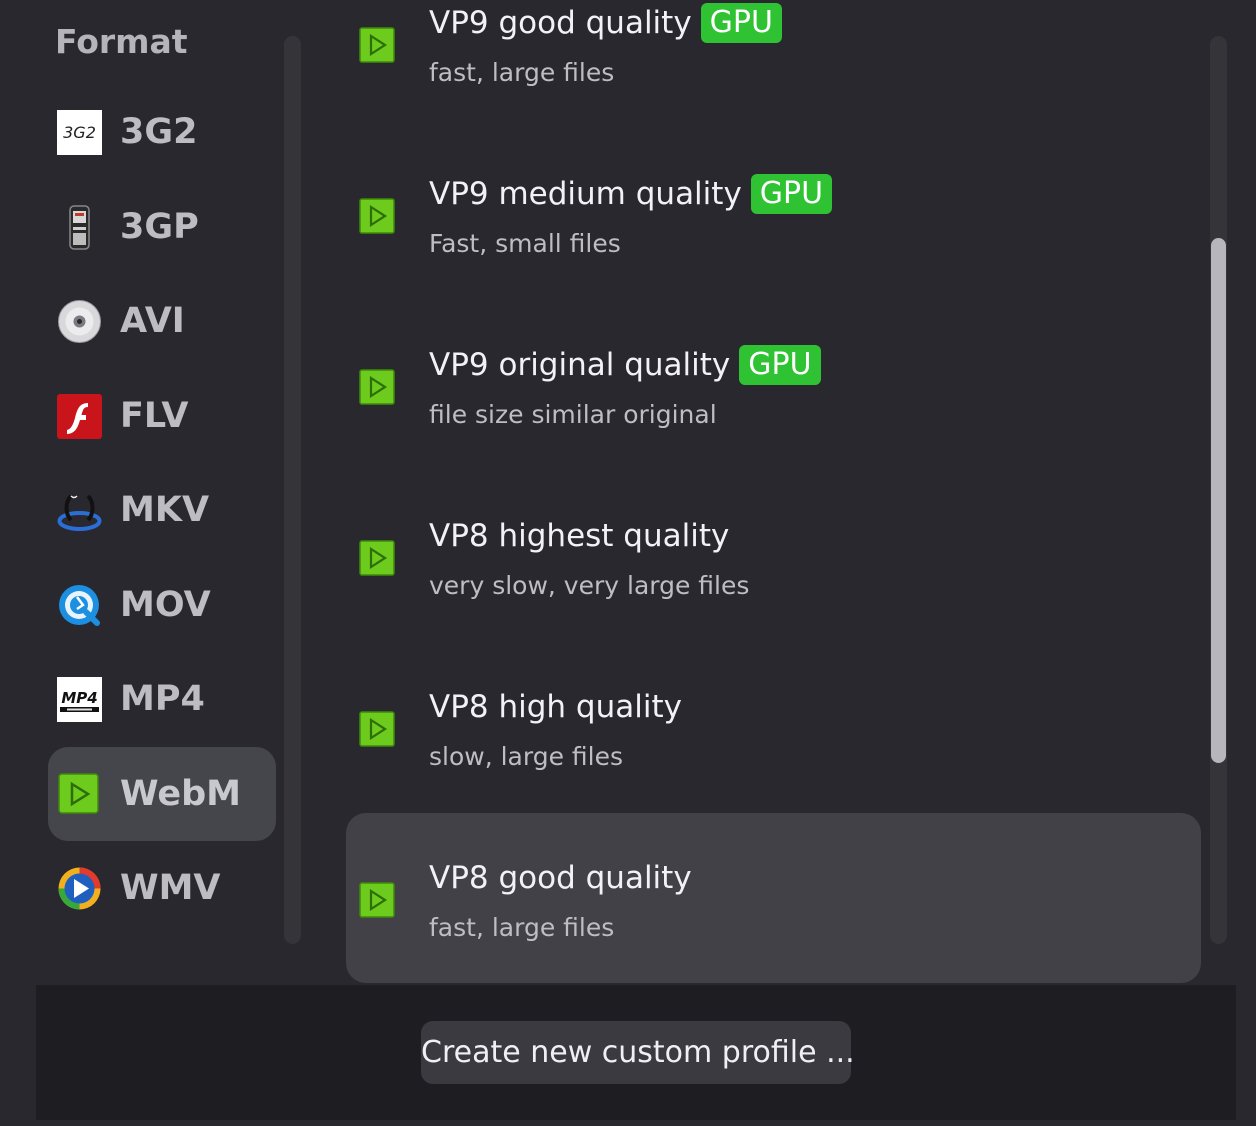 The width and height of the screenshot is (1256, 1126). I want to click on format-item-wmv: WMV, so click(162, 888).